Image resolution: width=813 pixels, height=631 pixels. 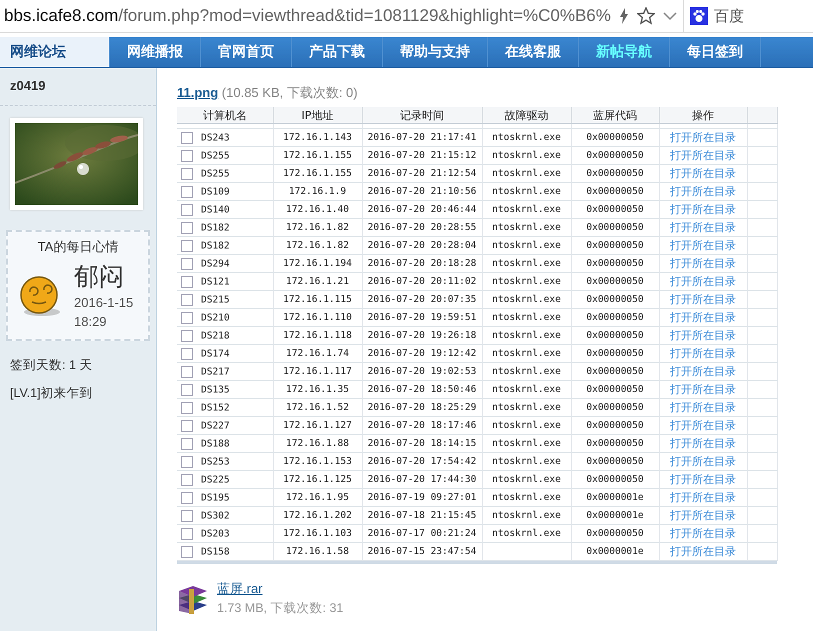 I want to click on chevron-down-icon, so click(x=669, y=16).